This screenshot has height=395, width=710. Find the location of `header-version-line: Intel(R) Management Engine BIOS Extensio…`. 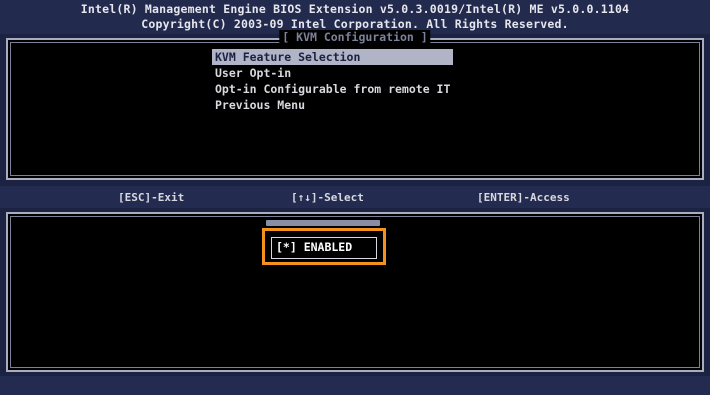

header-version-line: Intel(R) Management Engine BIOS Extensio… is located at coordinates (355, 9).